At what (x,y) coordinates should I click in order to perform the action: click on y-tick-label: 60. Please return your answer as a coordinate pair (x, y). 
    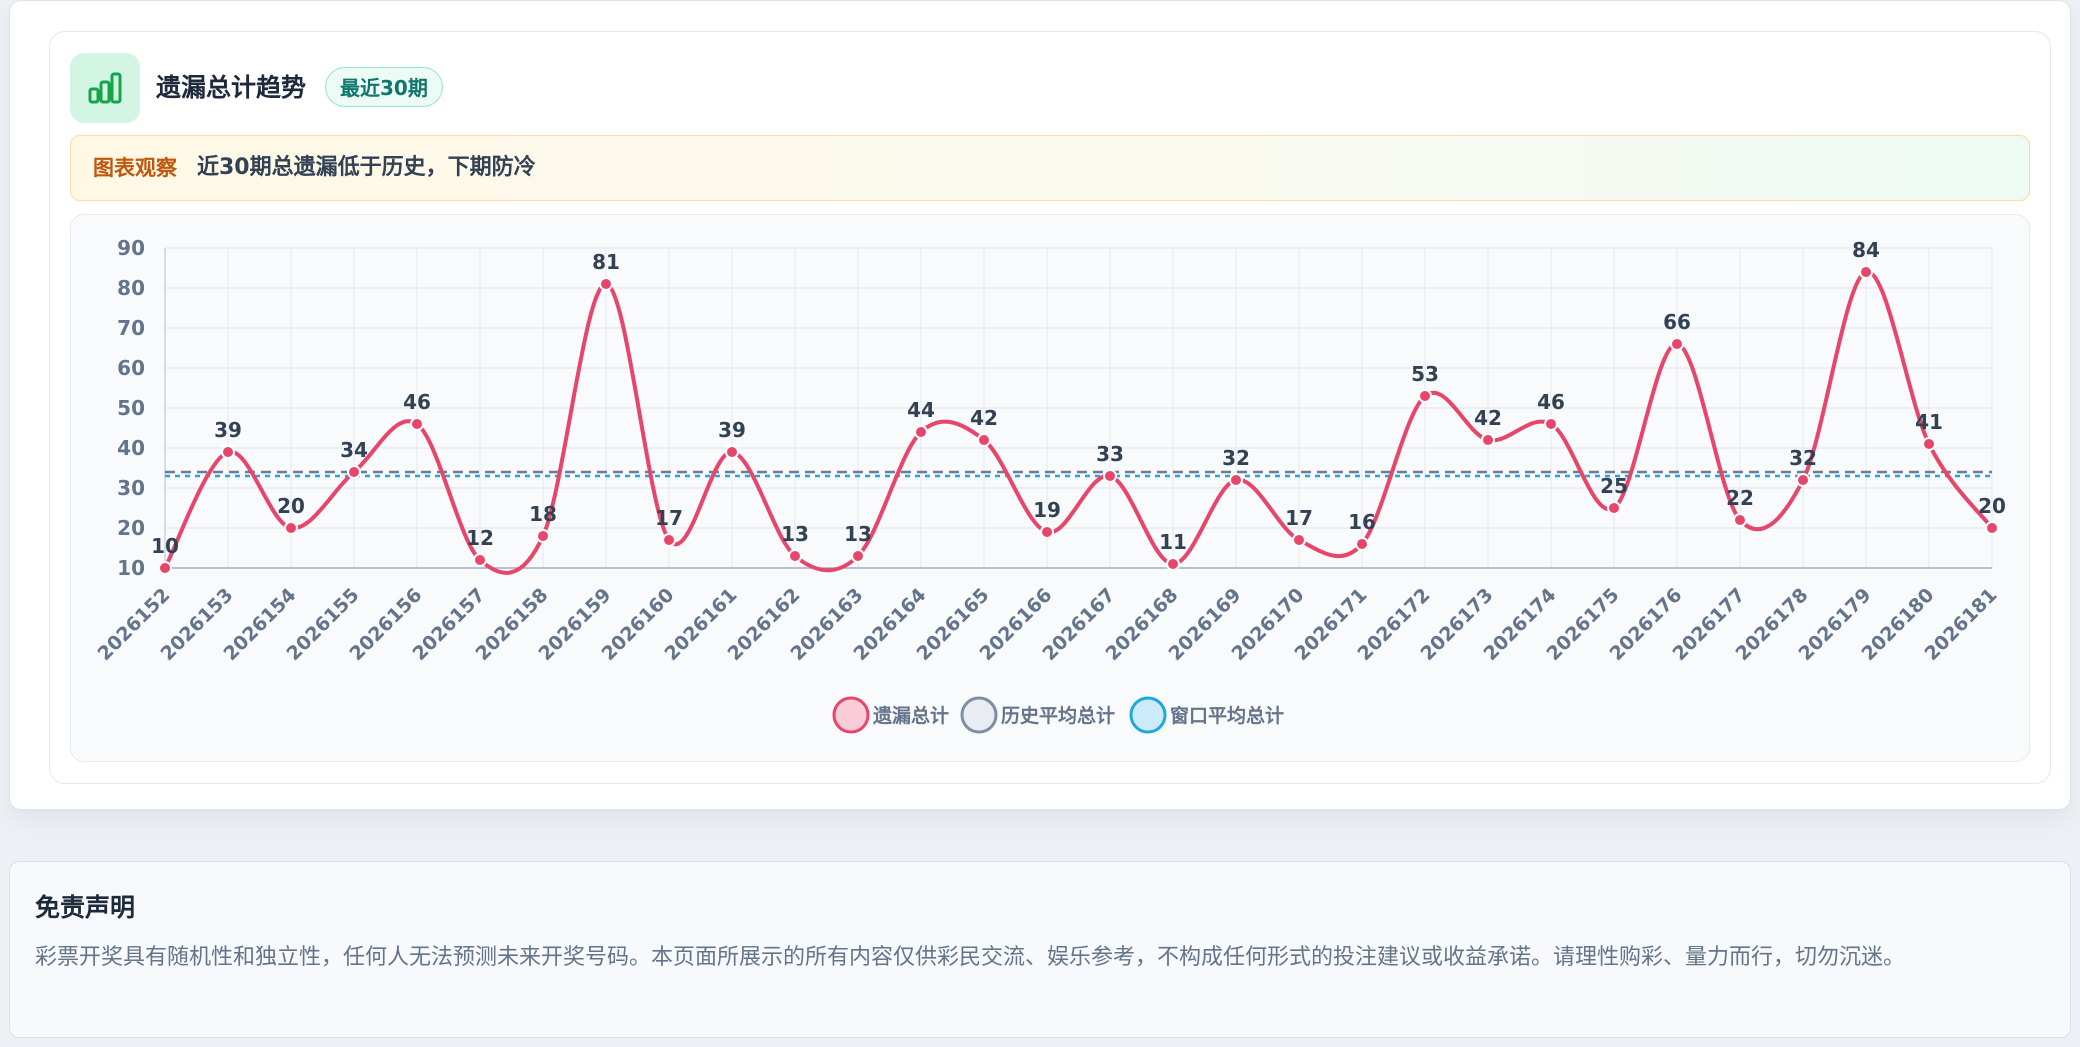
    Looking at the image, I should click on (131, 368).